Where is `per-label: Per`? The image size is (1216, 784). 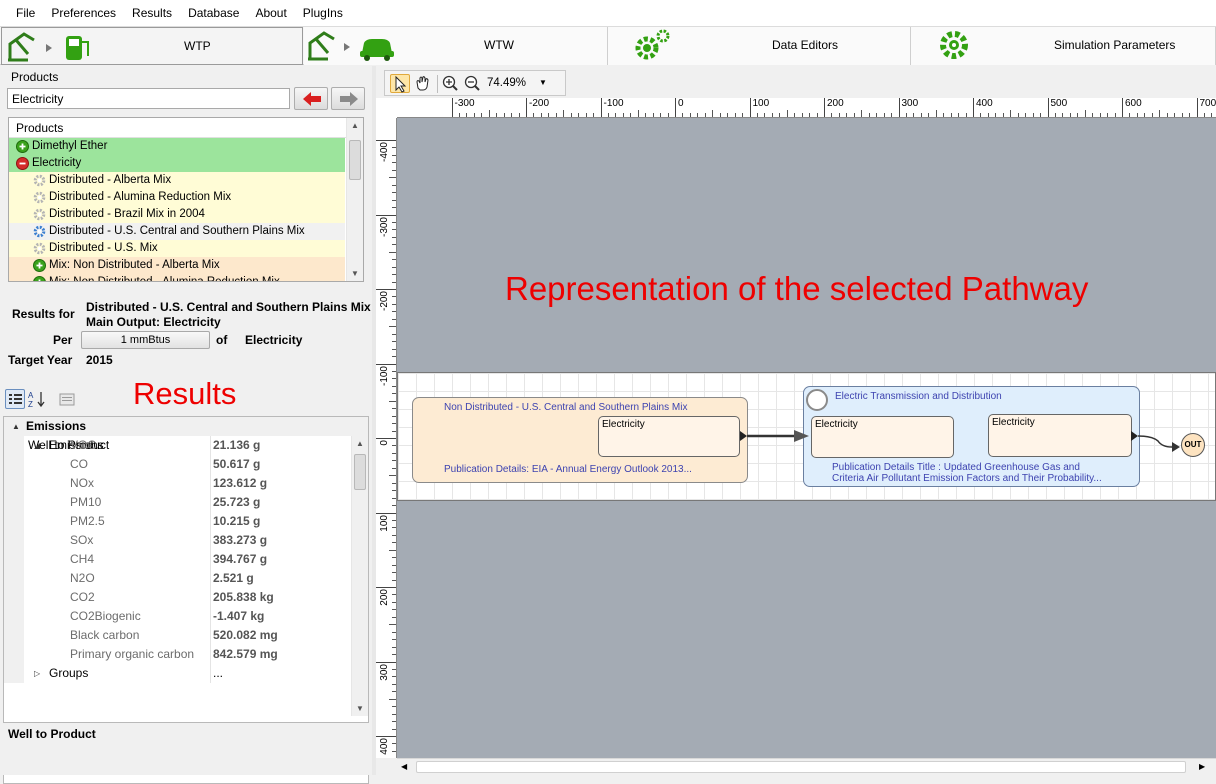
per-label: Per is located at coordinates (62, 340).